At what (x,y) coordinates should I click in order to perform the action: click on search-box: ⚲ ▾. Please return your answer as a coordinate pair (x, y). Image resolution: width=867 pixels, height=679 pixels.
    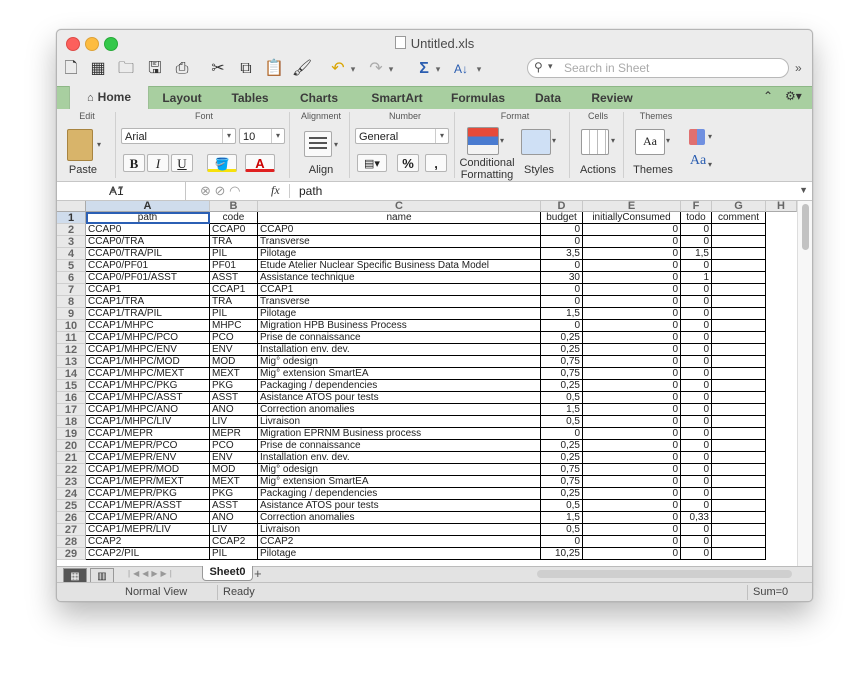
    Looking at the image, I should click on (658, 68).